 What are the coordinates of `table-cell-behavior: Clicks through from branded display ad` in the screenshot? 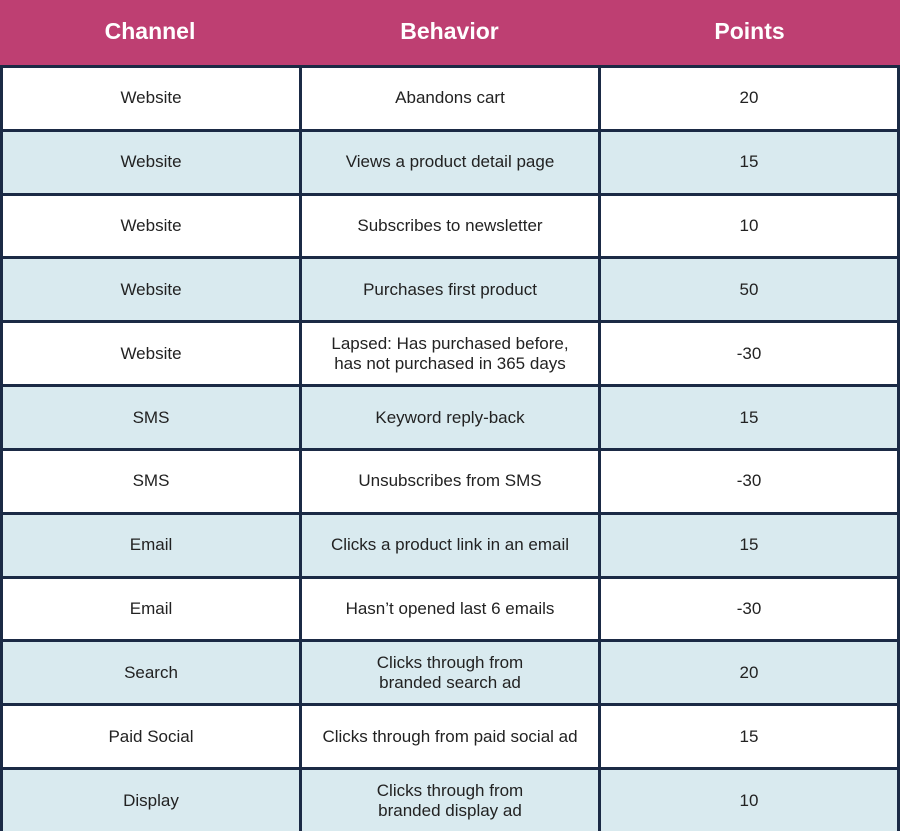 It's located at (450, 800).